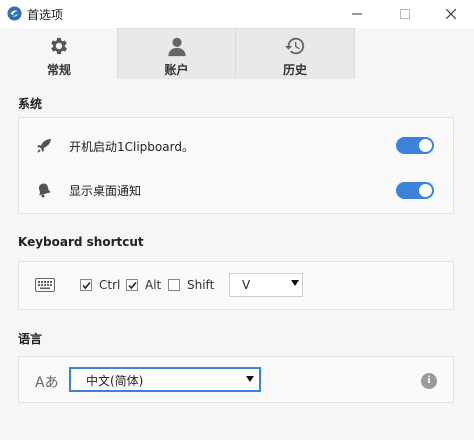 Image resolution: width=474 pixels, height=440 pixels. What do you see at coordinates (59, 46) in the screenshot?
I see `gear-icon` at bounding box center [59, 46].